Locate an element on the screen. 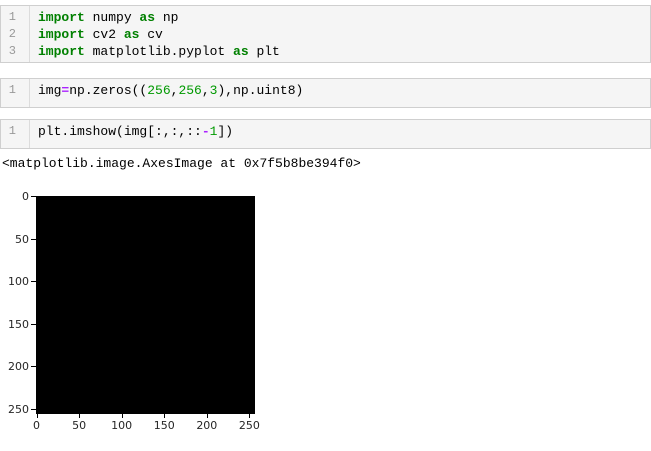 This screenshot has height=451, width=651. x-tick-label: 100 is located at coordinates (122, 425).